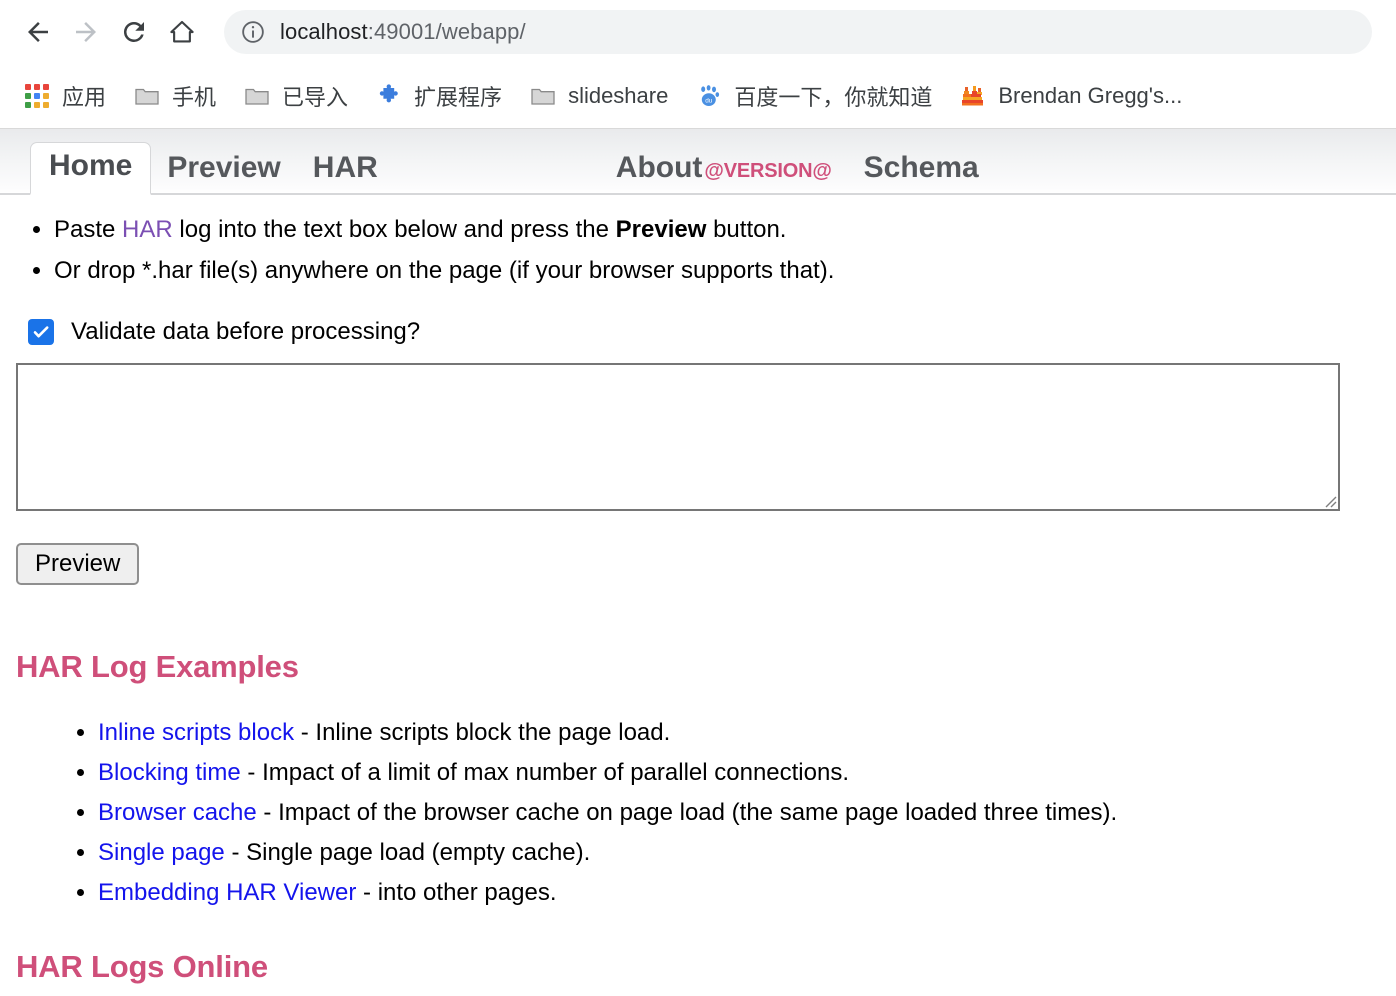 This screenshot has height=996, width=1396. I want to click on har-log-examples-heading: HAR Log Examples, so click(157, 666).